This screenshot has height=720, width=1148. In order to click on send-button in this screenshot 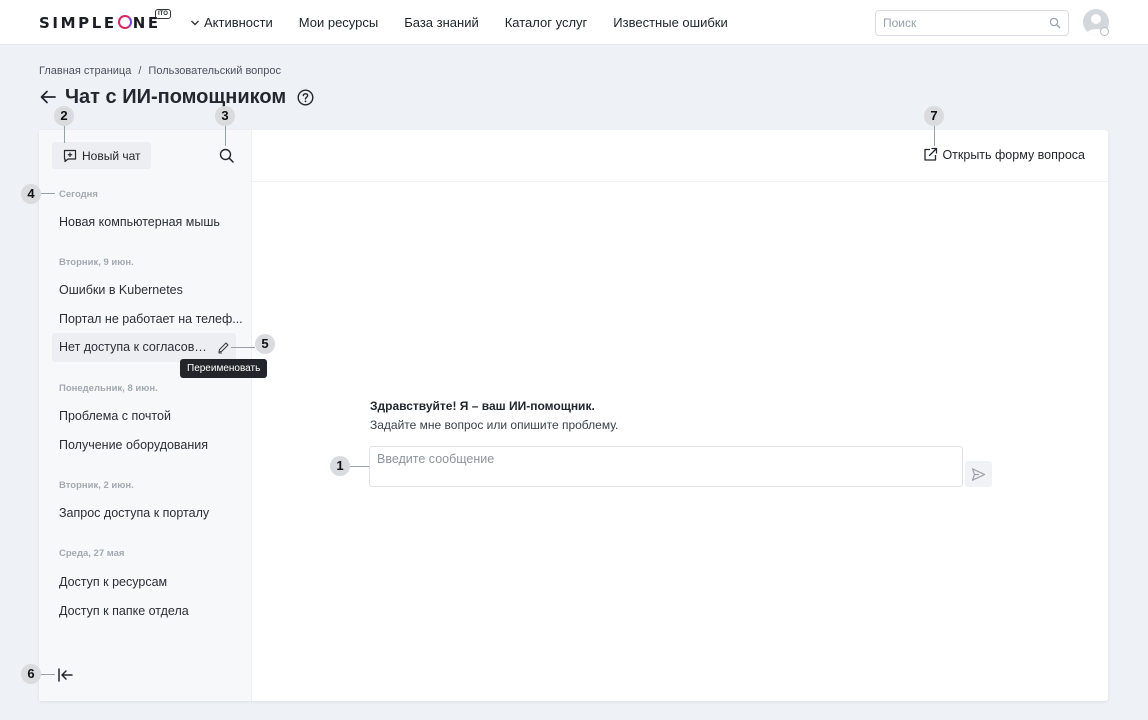, I will do `click(978, 474)`.